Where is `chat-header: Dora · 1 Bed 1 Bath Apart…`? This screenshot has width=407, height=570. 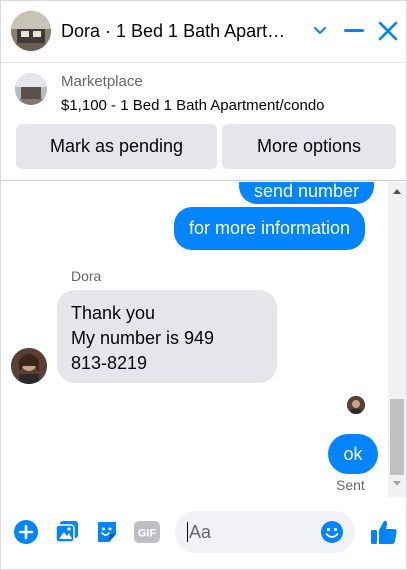 chat-header: Dora · 1 Bed 1 Bath Apart… is located at coordinates (203, 32).